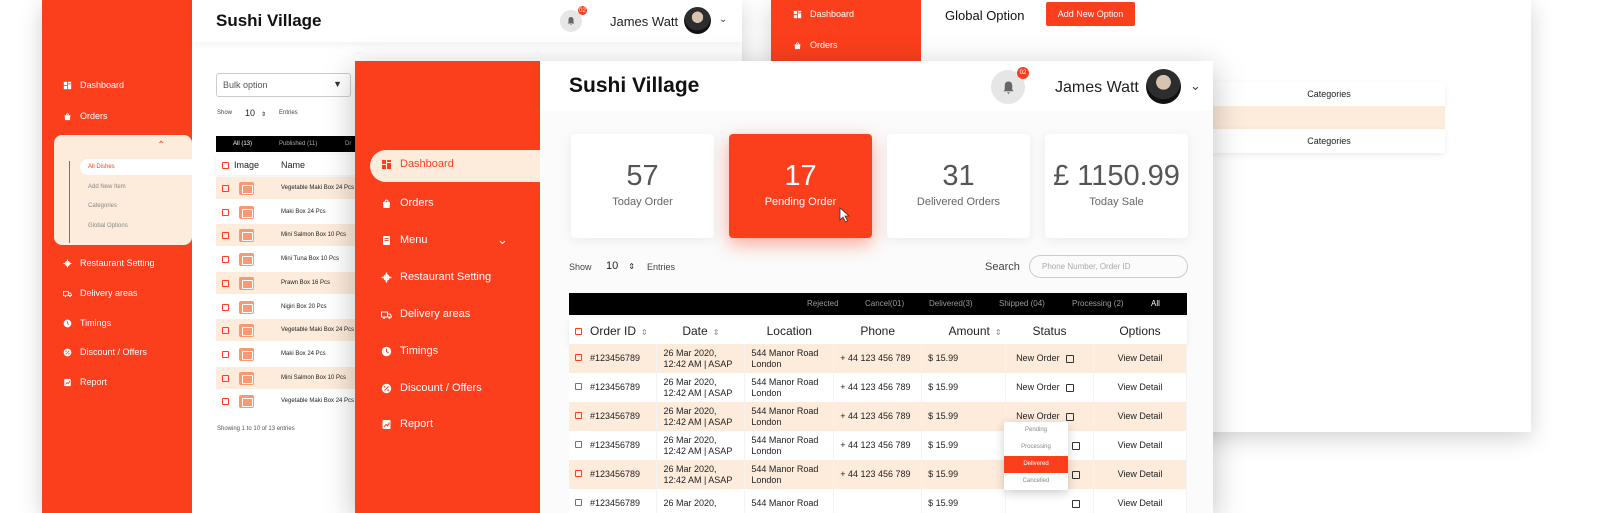  I want to click on search-input: Phone Number, Order ID, so click(1108, 266).